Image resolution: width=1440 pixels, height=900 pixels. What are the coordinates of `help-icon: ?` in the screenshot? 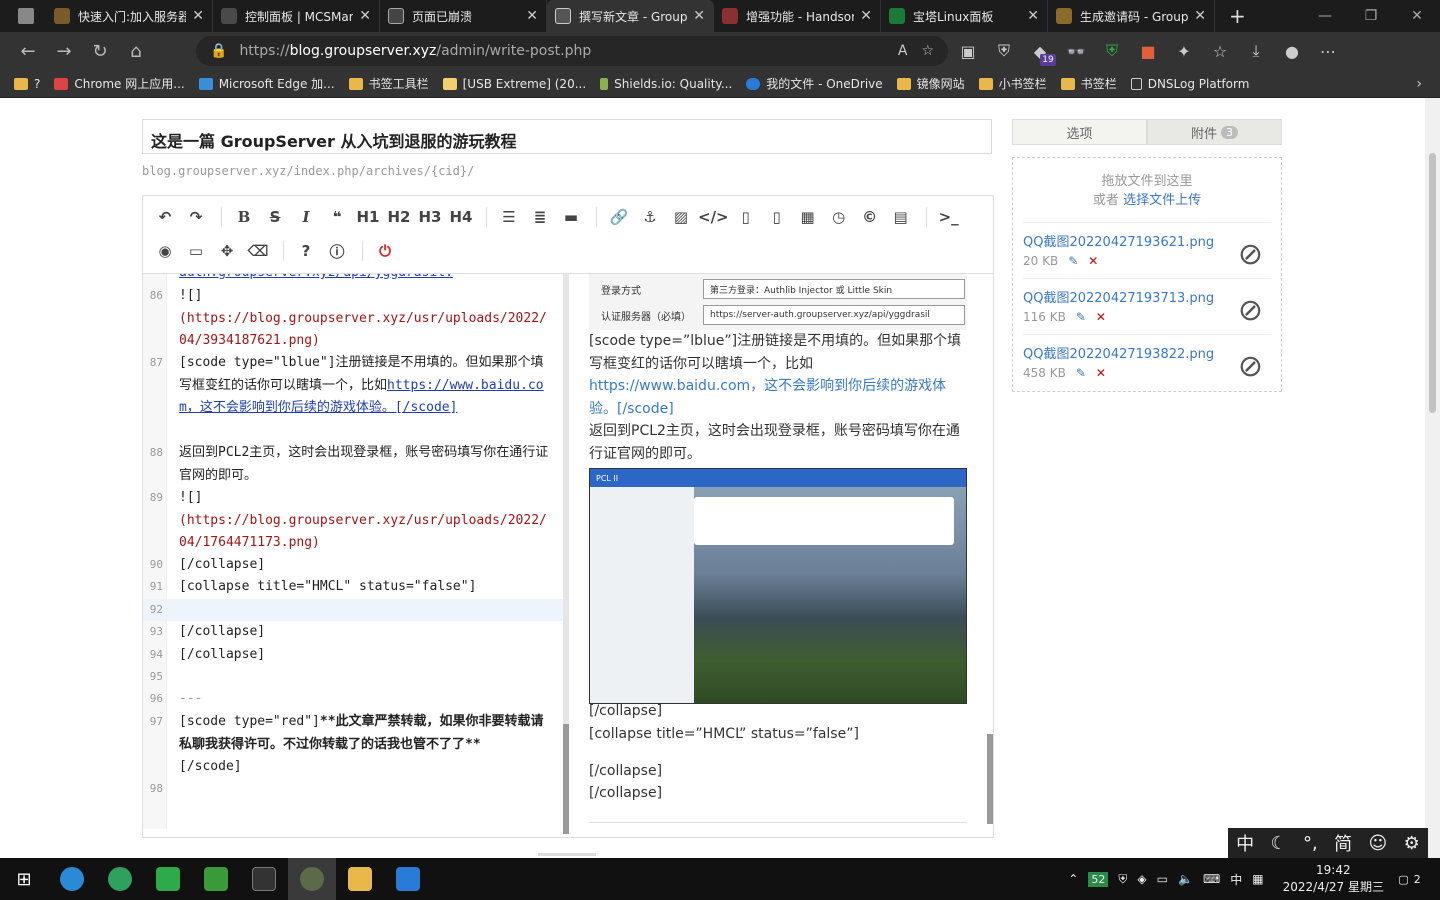 It's located at (306, 251).